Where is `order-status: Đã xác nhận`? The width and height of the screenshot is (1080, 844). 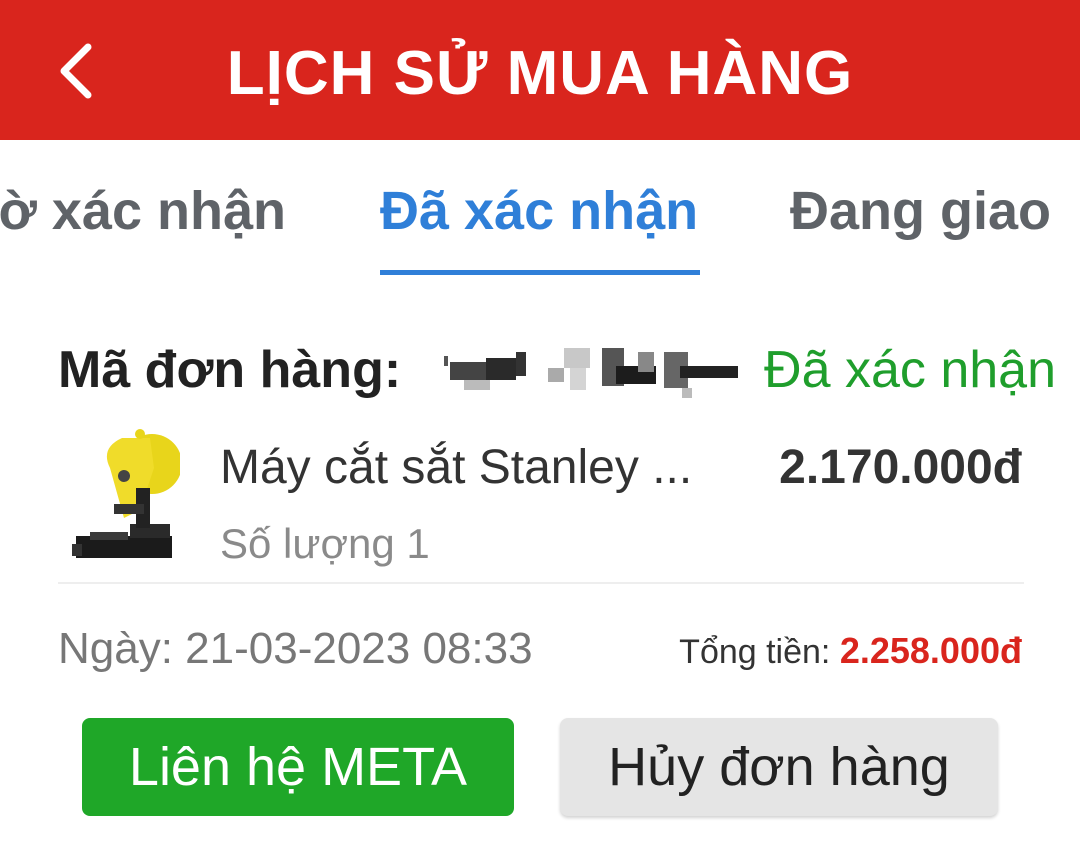 order-status: Đã xác nhận is located at coordinates (910, 370).